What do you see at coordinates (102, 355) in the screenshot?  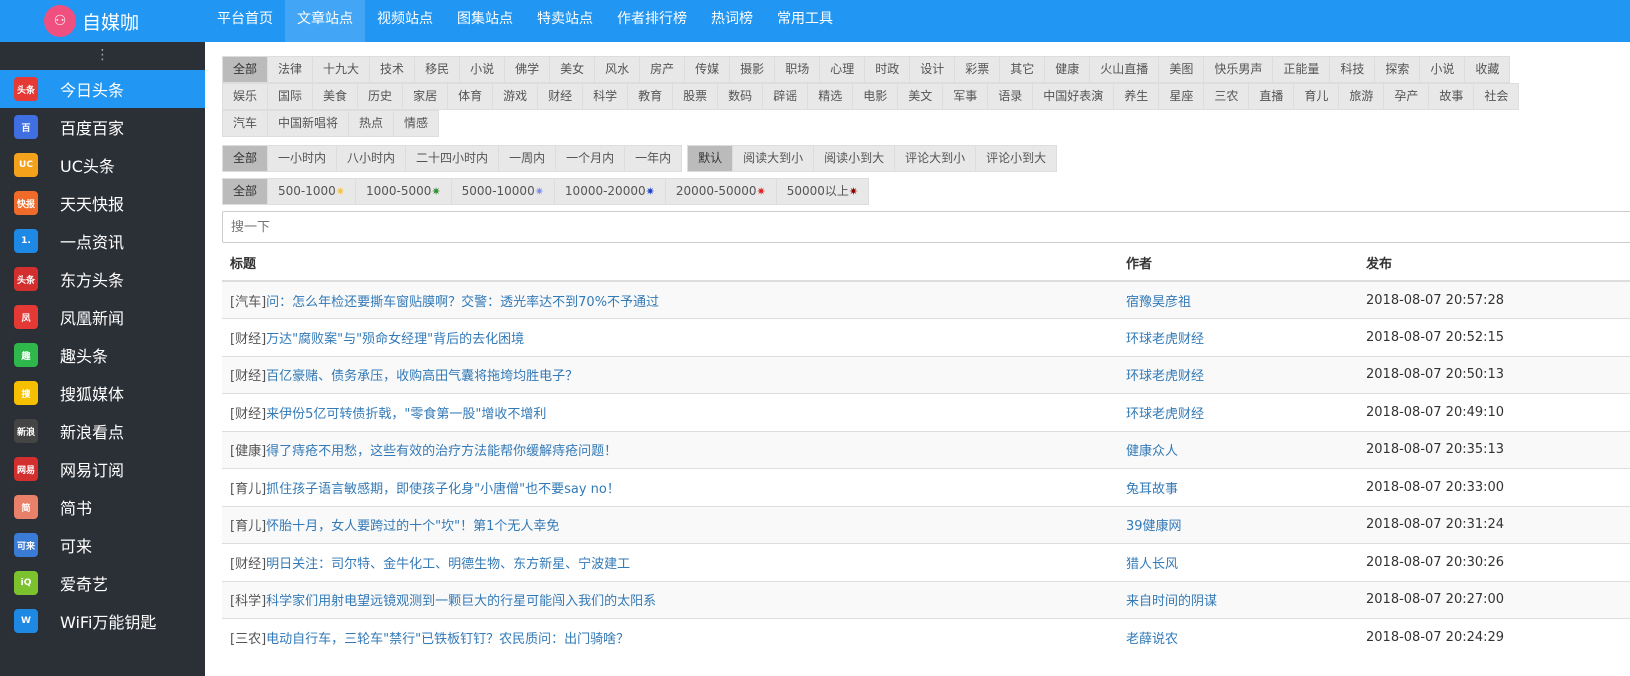 I see `sidebar-item: 趣 趣头条` at bounding box center [102, 355].